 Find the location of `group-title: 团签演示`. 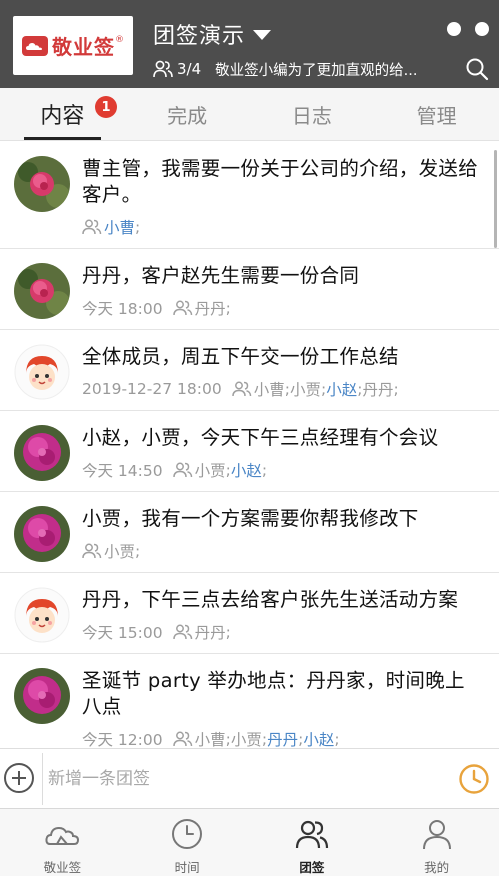

group-title: 团签演示 is located at coordinates (199, 36).